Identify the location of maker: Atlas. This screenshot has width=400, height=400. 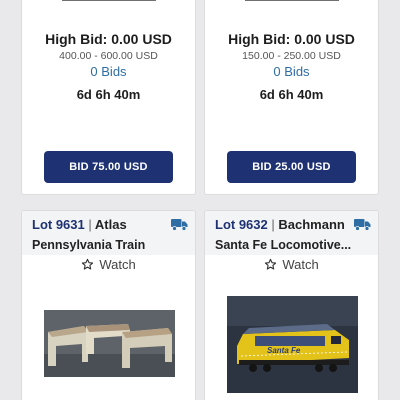
(110, 224).